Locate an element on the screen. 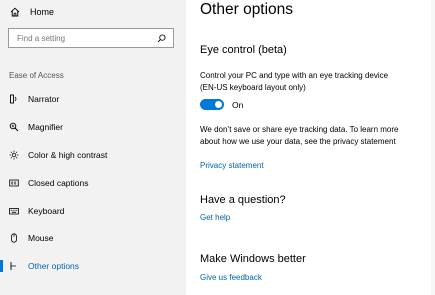 This screenshot has height=295, width=435. home-icon is located at coordinates (15, 12).